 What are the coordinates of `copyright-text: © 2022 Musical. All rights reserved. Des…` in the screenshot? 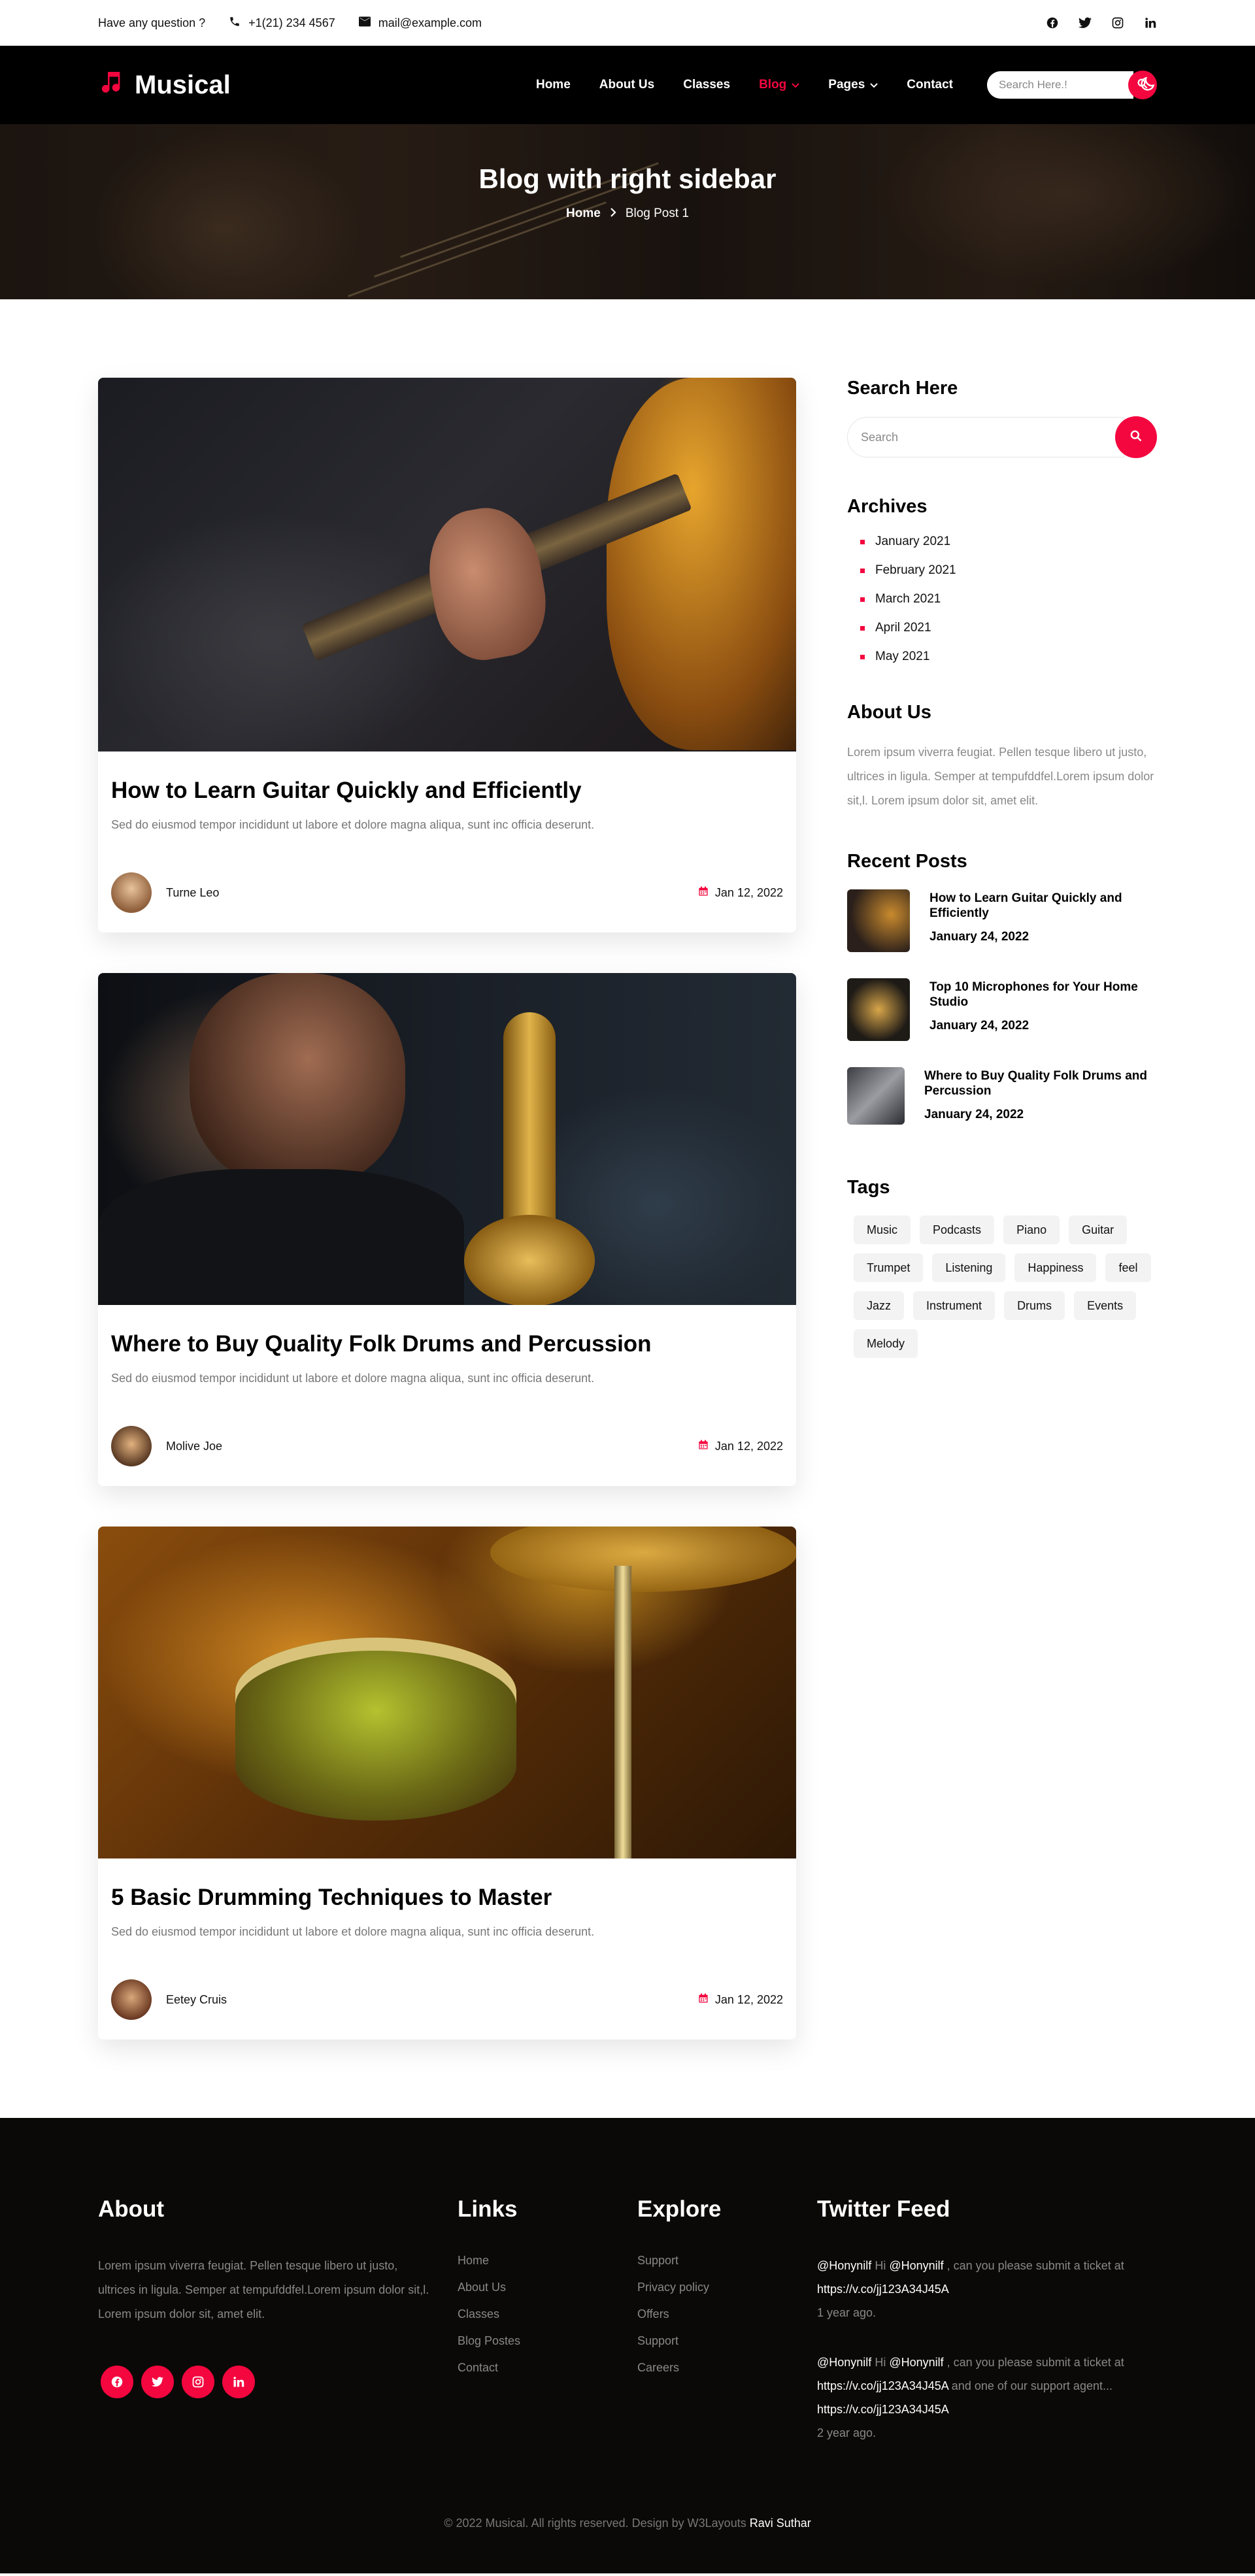 It's located at (597, 2523).